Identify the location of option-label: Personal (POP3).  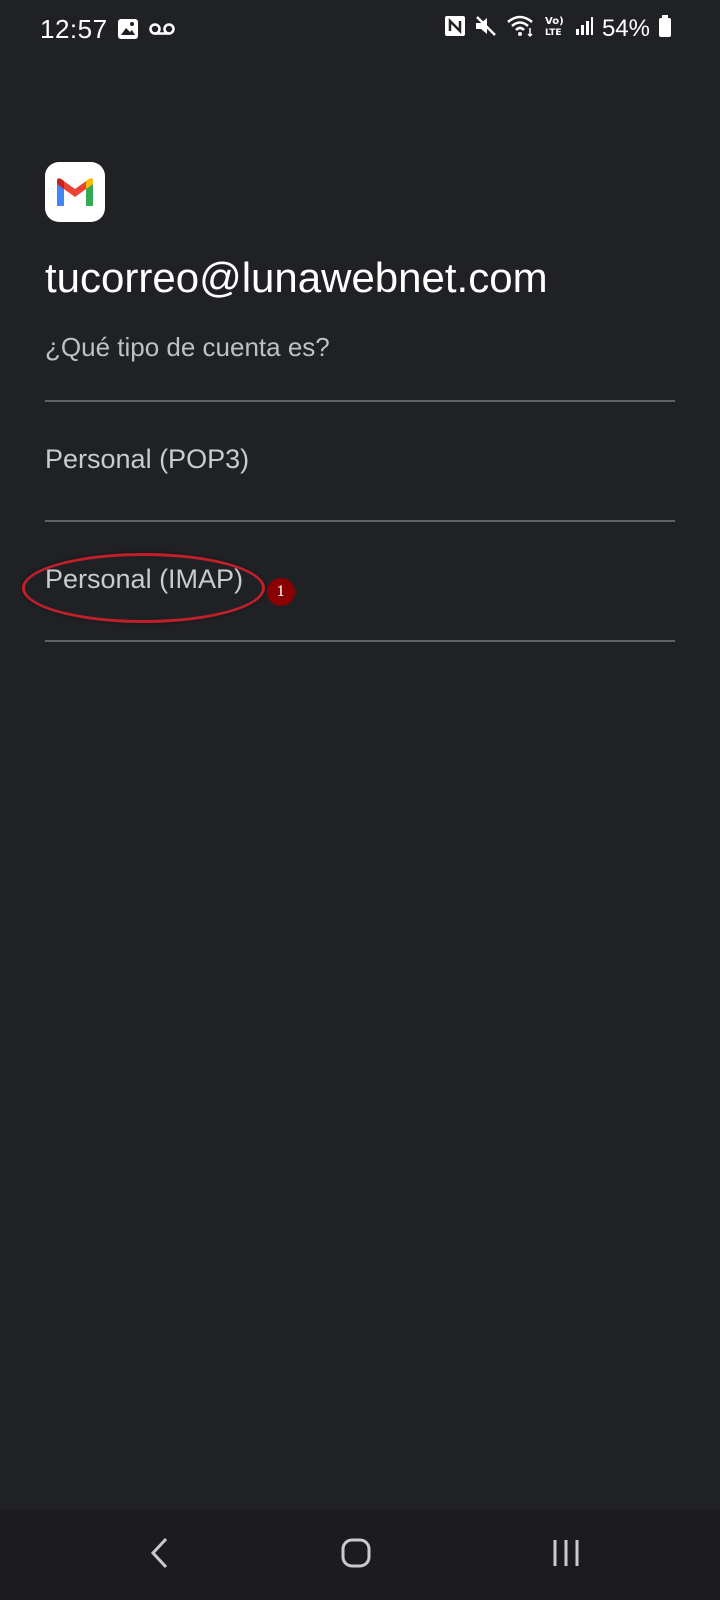
(147, 458).